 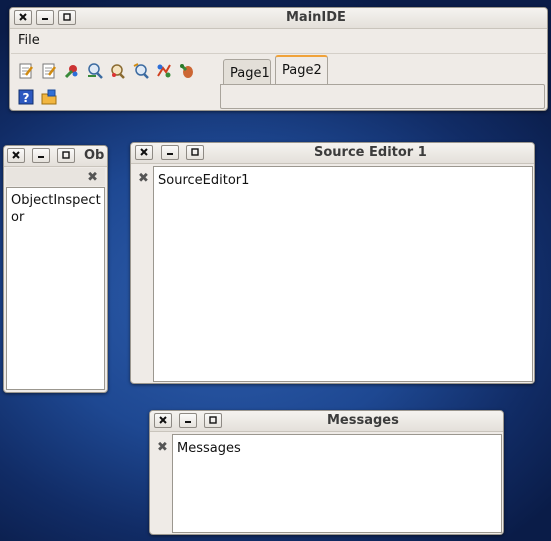 I want to click on source-editor-label: SourceEditor1, so click(x=204, y=180).